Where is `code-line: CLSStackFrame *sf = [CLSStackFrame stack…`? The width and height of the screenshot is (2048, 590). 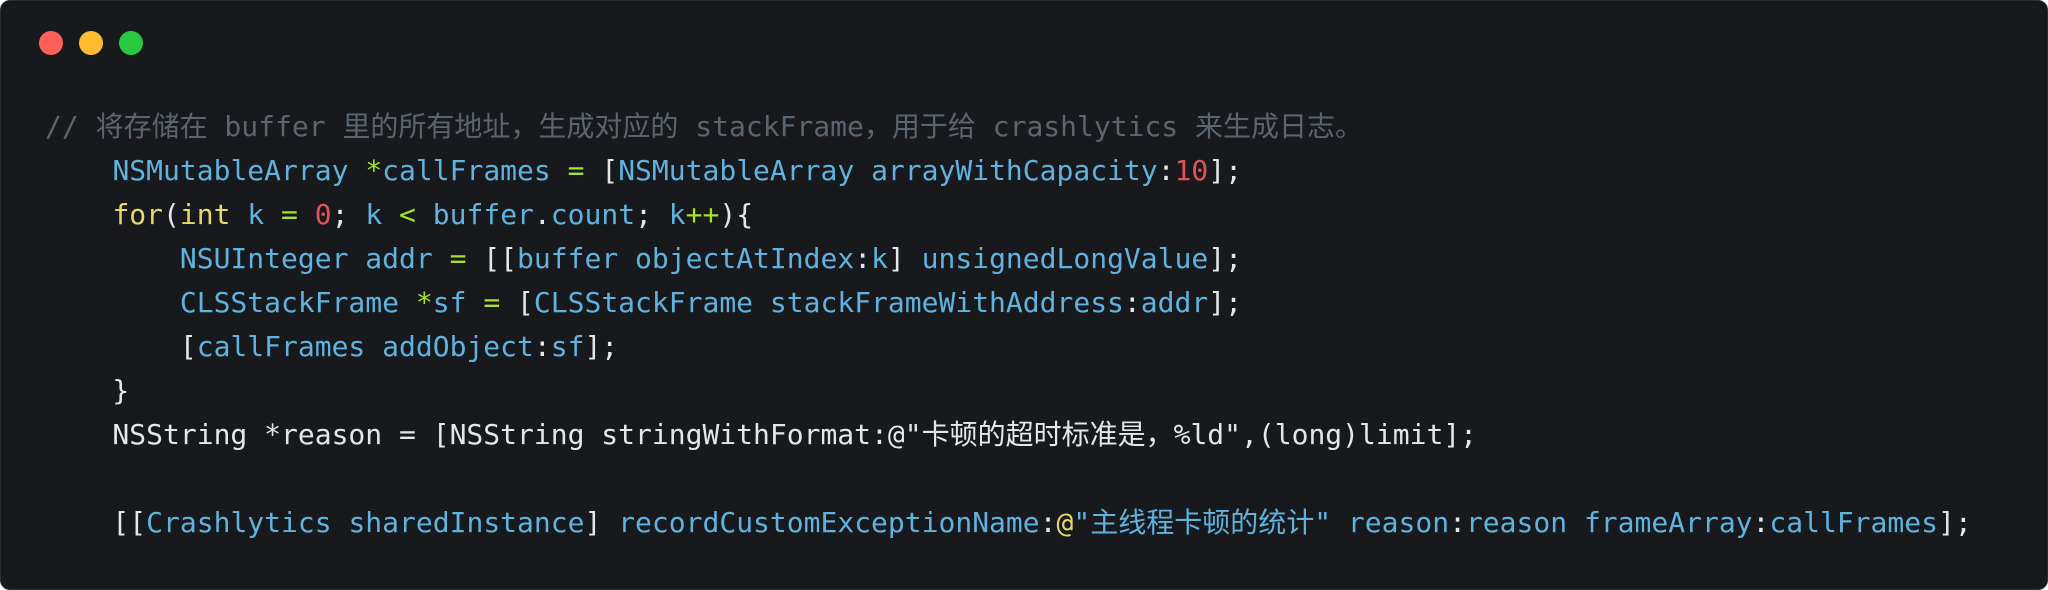
code-line: CLSStackFrame *sf = [CLSStackFrame stack… is located at coordinates (1008, 303).